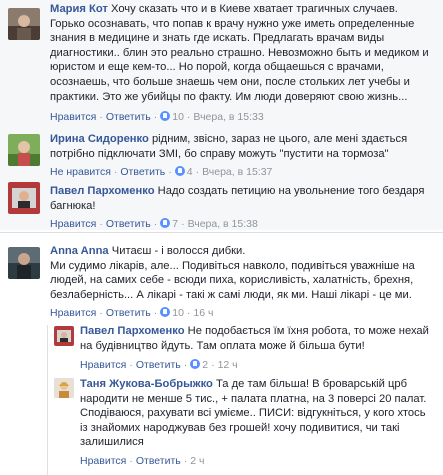 This screenshot has height=475, width=443. What do you see at coordinates (221, 232) in the screenshot?
I see `thread-divider` at bounding box center [221, 232].